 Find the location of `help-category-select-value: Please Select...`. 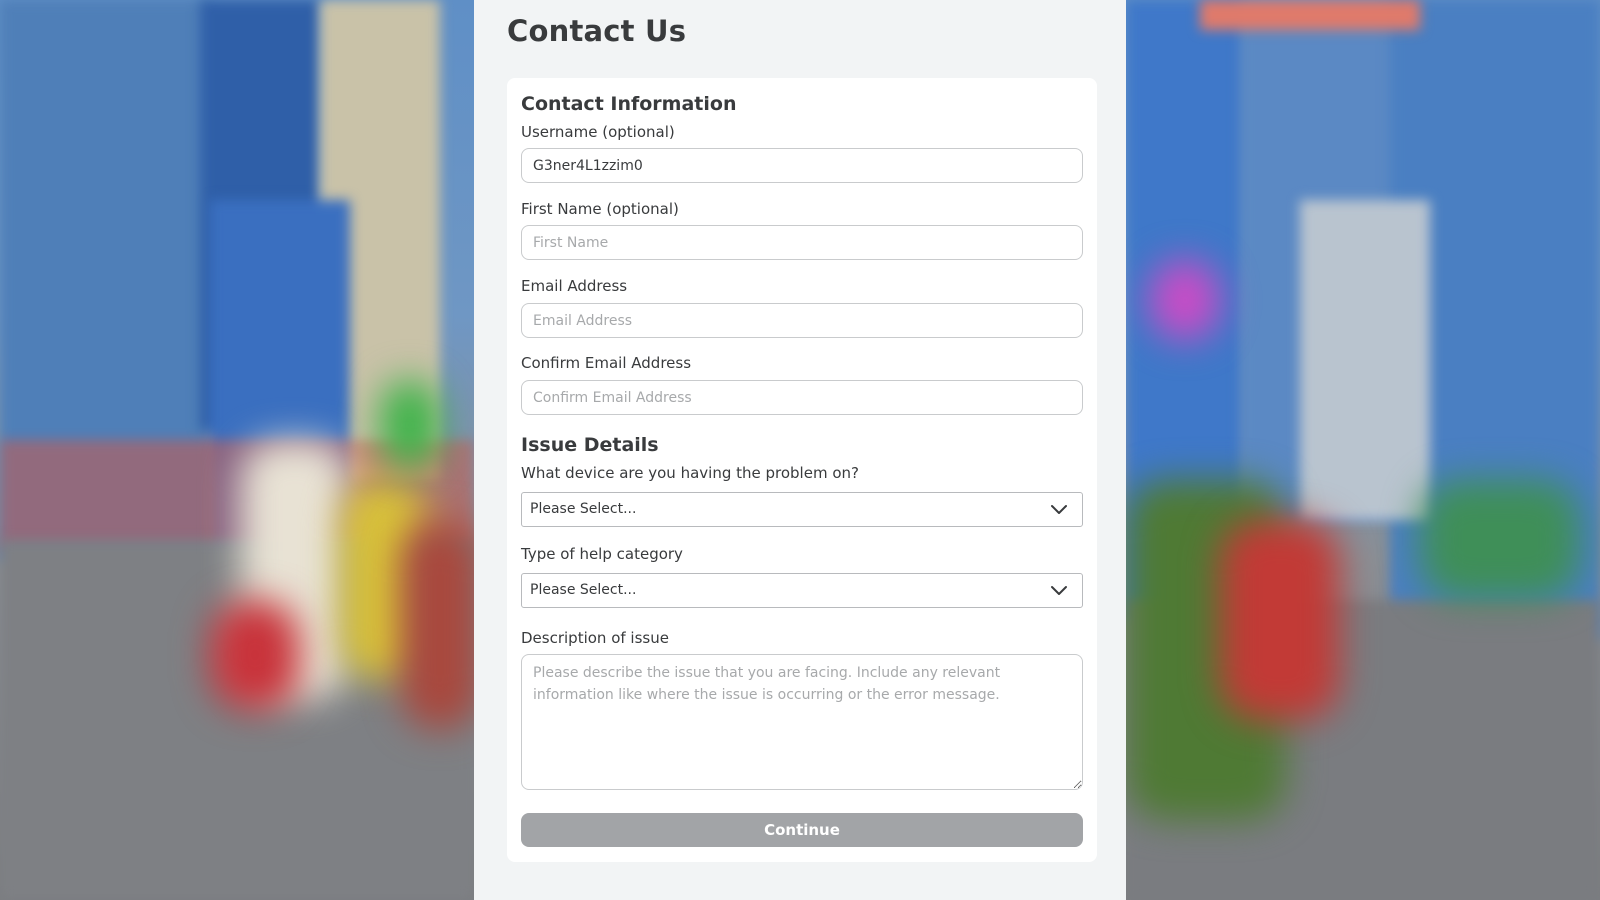

help-category-select-value: Please Select... is located at coordinates (583, 590).